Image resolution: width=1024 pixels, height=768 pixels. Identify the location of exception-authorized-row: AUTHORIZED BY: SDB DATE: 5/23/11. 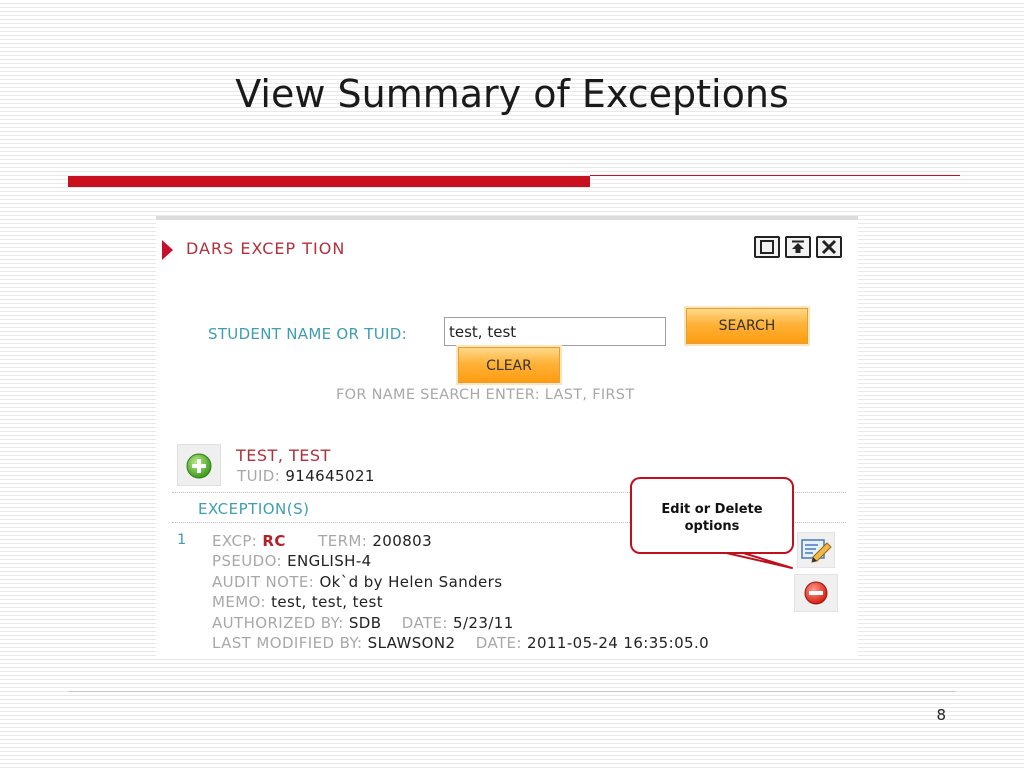
(363, 623).